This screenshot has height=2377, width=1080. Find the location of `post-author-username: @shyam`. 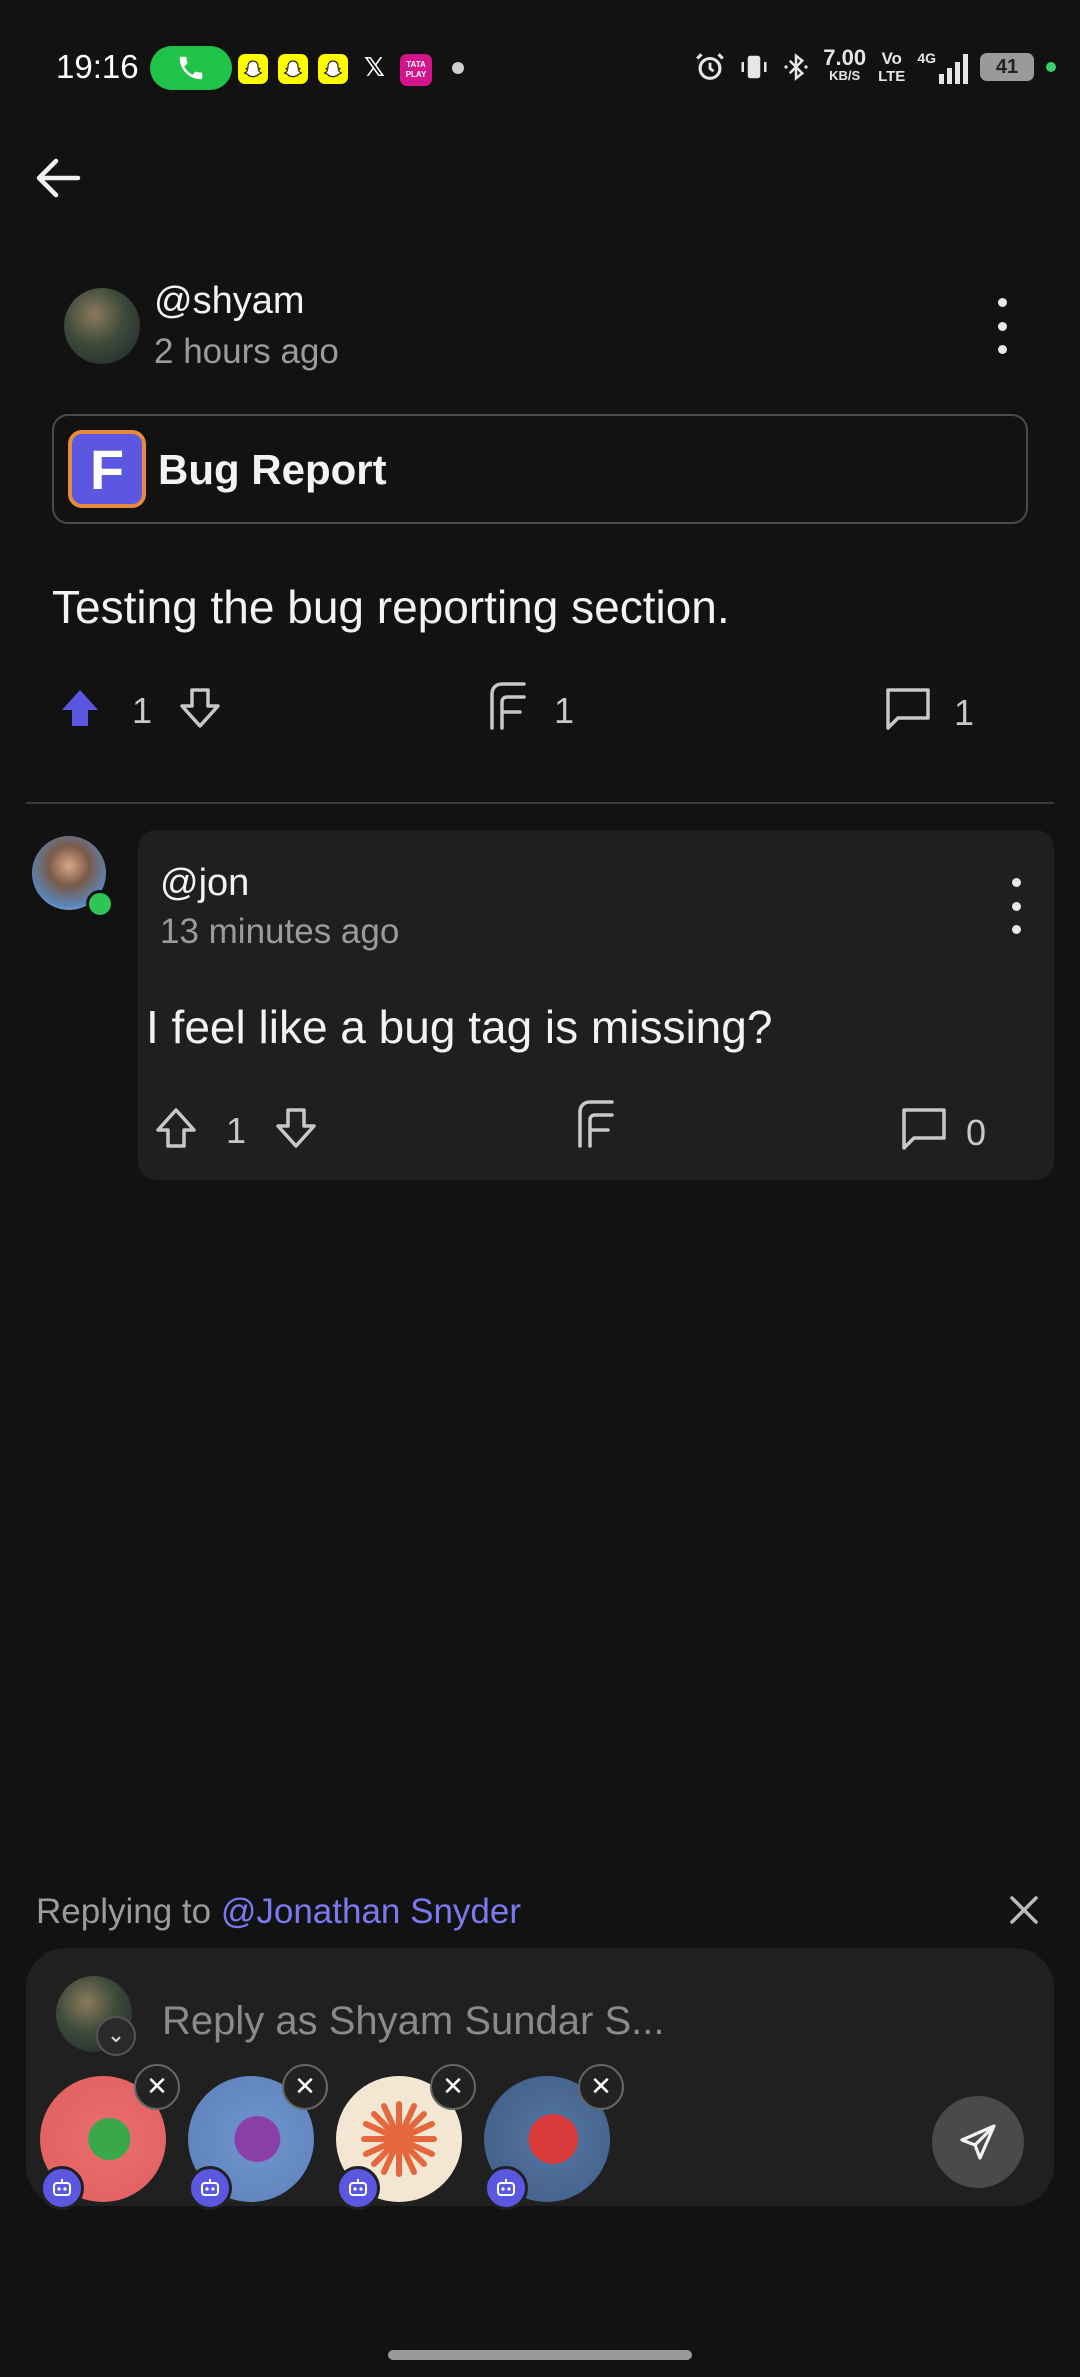

post-author-username: @shyam is located at coordinates (229, 301).